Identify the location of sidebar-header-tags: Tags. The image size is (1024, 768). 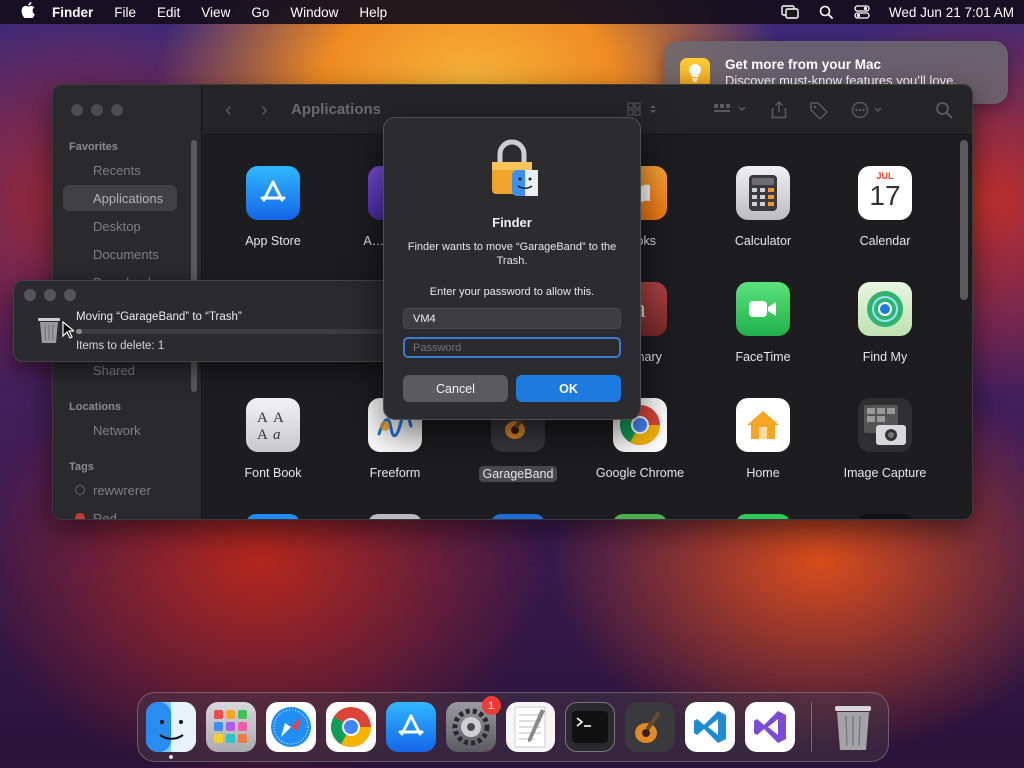
(81, 467).